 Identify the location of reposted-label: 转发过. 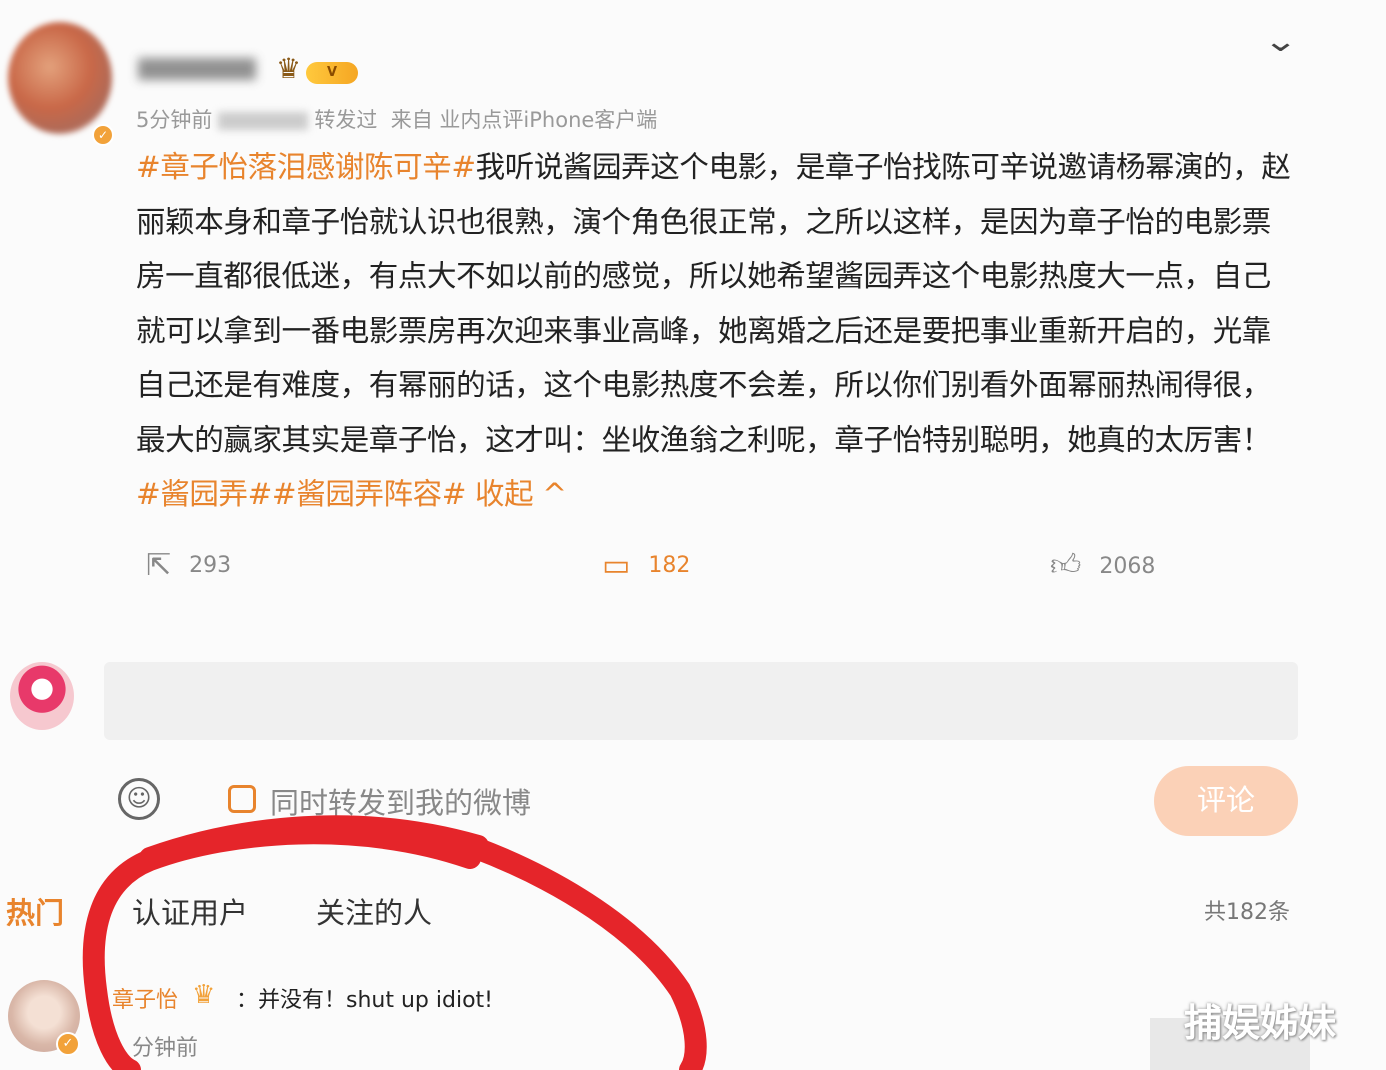
(346, 120).